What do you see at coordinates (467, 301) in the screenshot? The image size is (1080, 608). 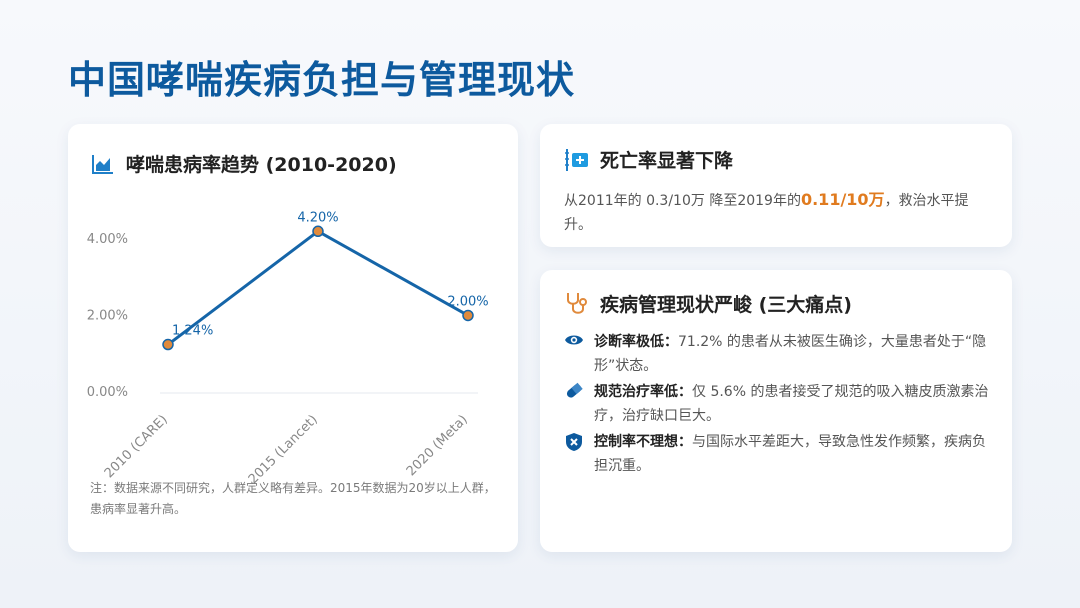 I see `data-label: 2.00%` at bounding box center [467, 301].